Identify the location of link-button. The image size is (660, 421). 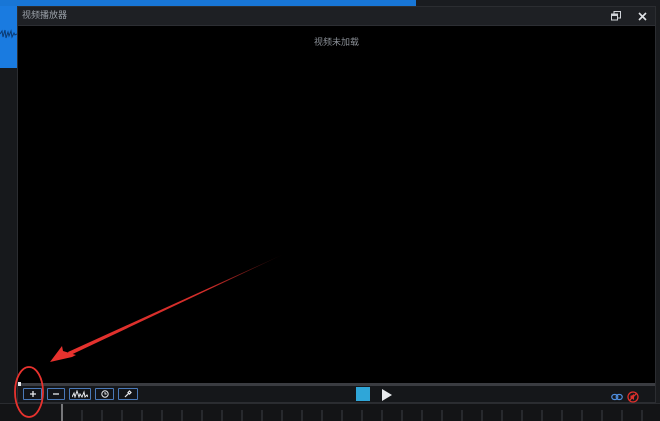
(617, 394).